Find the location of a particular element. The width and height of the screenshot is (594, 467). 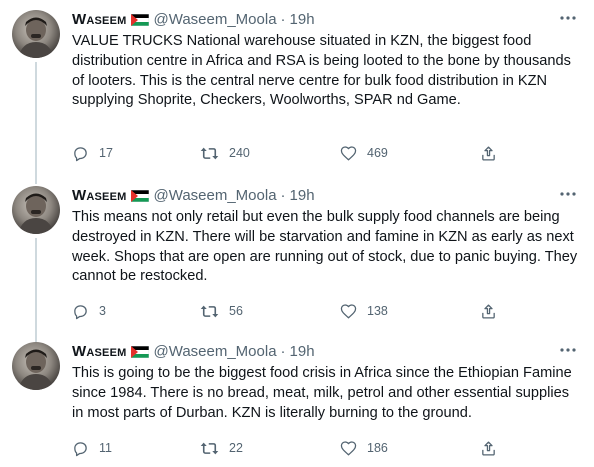

tweet-actions: 11 22 186 is located at coordinates (292, 448).